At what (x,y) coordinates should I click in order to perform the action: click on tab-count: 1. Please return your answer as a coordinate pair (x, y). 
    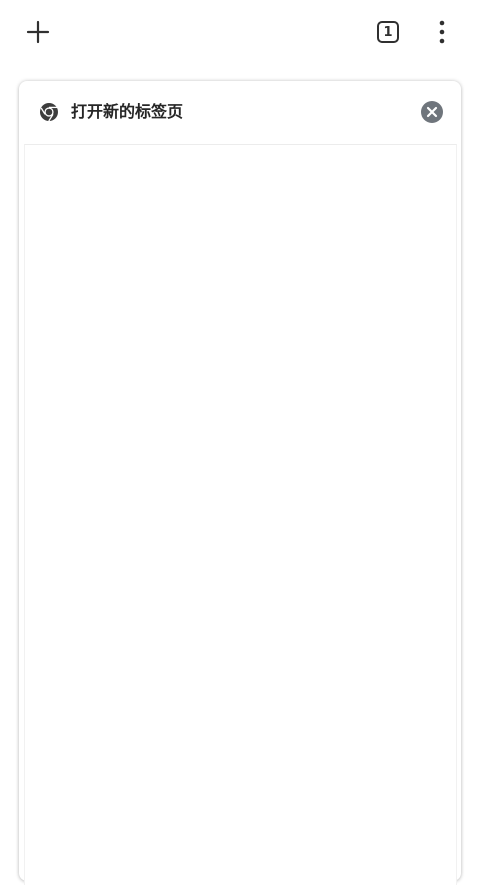
    Looking at the image, I should click on (388, 32).